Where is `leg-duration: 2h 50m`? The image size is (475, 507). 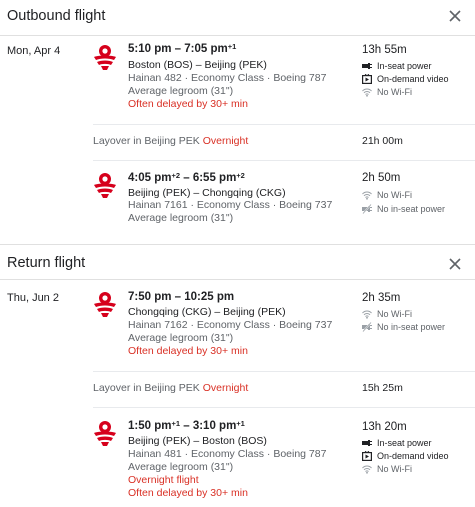 leg-duration: 2h 50m is located at coordinates (381, 178).